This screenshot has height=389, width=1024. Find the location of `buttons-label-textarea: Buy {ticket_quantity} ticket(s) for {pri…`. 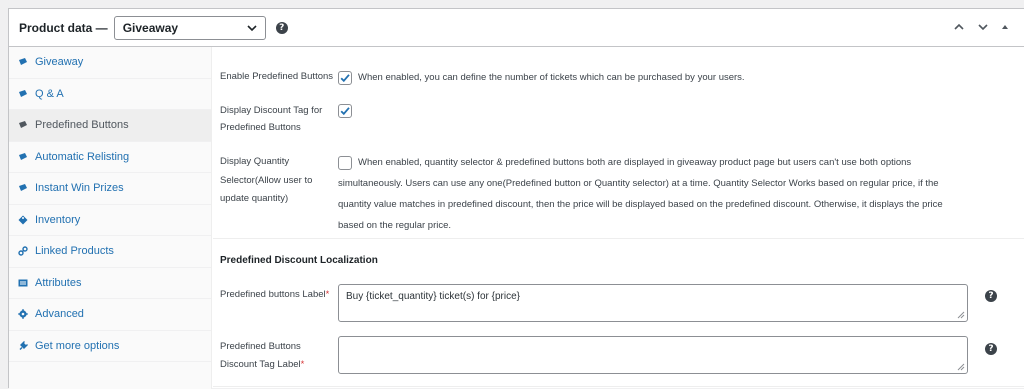

buttons-label-textarea: Buy {ticket_quantity} ticket(s) for {pri… is located at coordinates (653, 303).